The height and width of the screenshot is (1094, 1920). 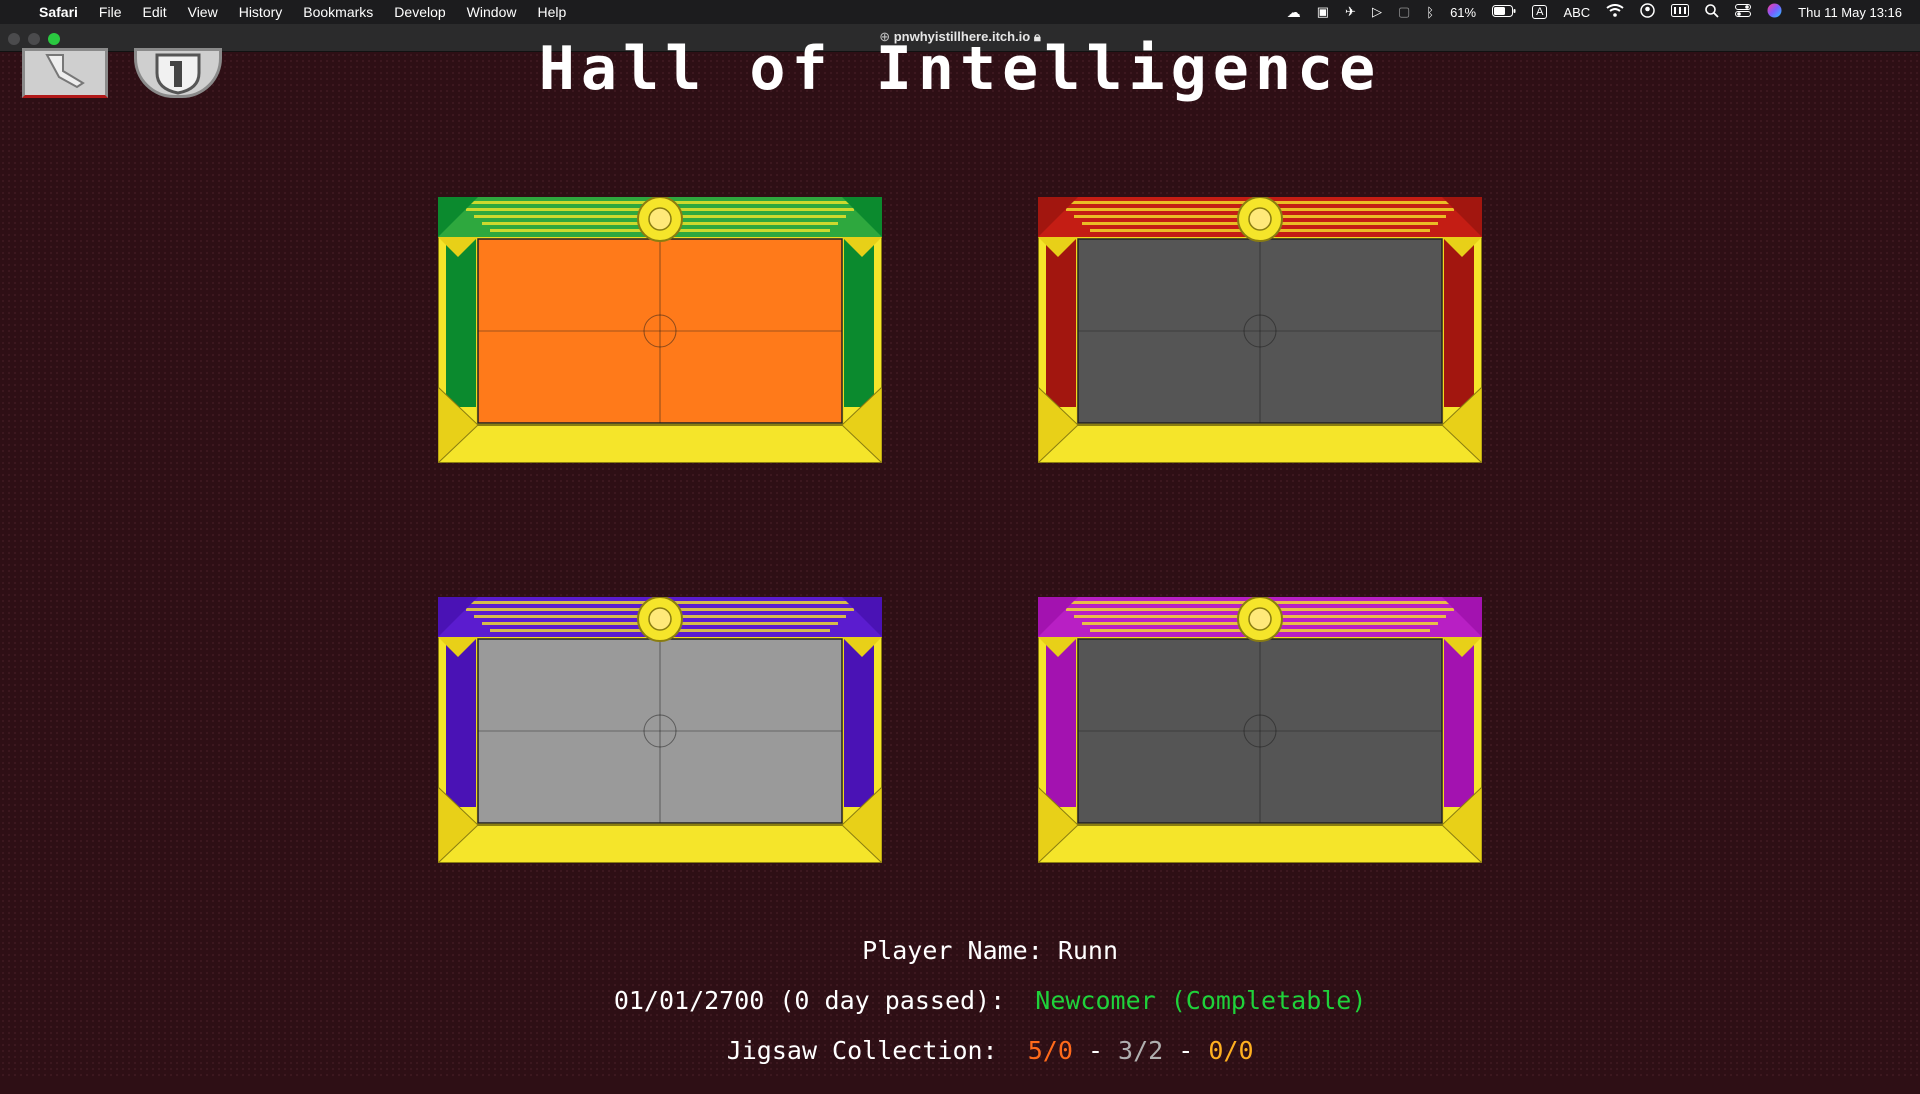 What do you see at coordinates (1050, 1050) in the screenshot?
I see `collection-count-a: 5/0` at bounding box center [1050, 1050].